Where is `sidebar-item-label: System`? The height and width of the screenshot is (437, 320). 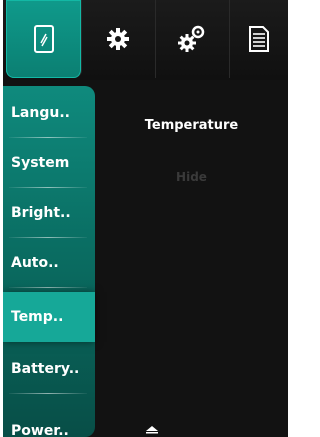
sidebar-item-label: System is located at coordinates (40, 163).